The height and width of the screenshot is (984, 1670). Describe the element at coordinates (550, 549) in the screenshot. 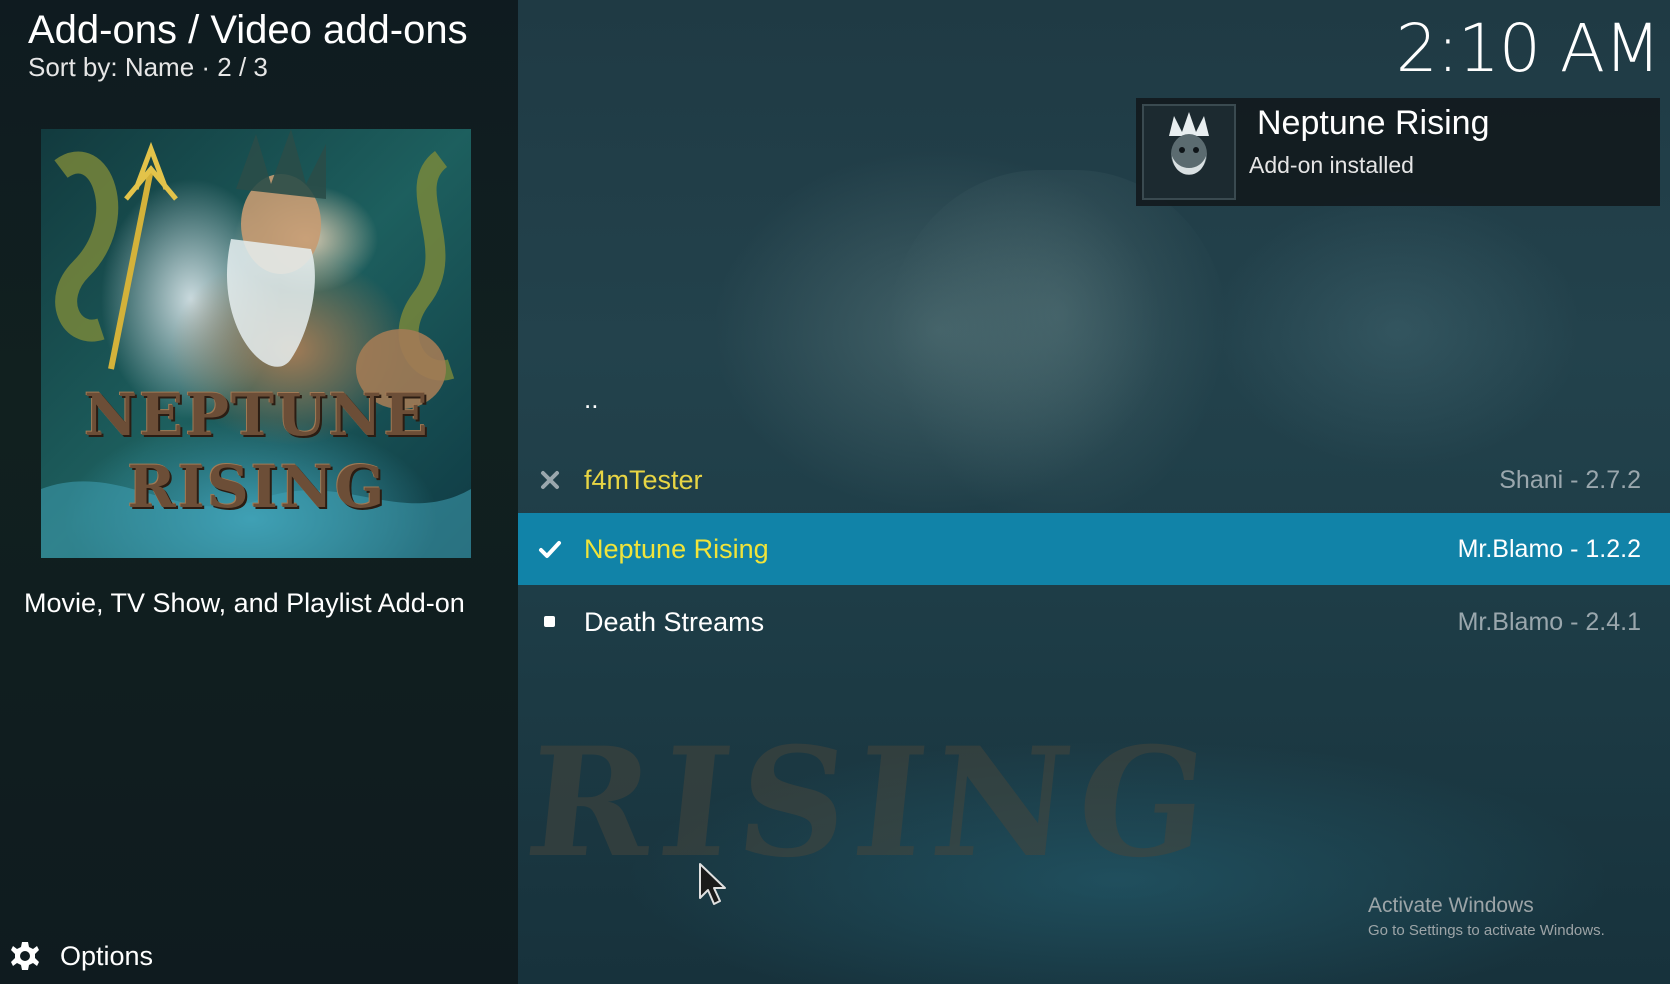

I see `check-icon` at that location.